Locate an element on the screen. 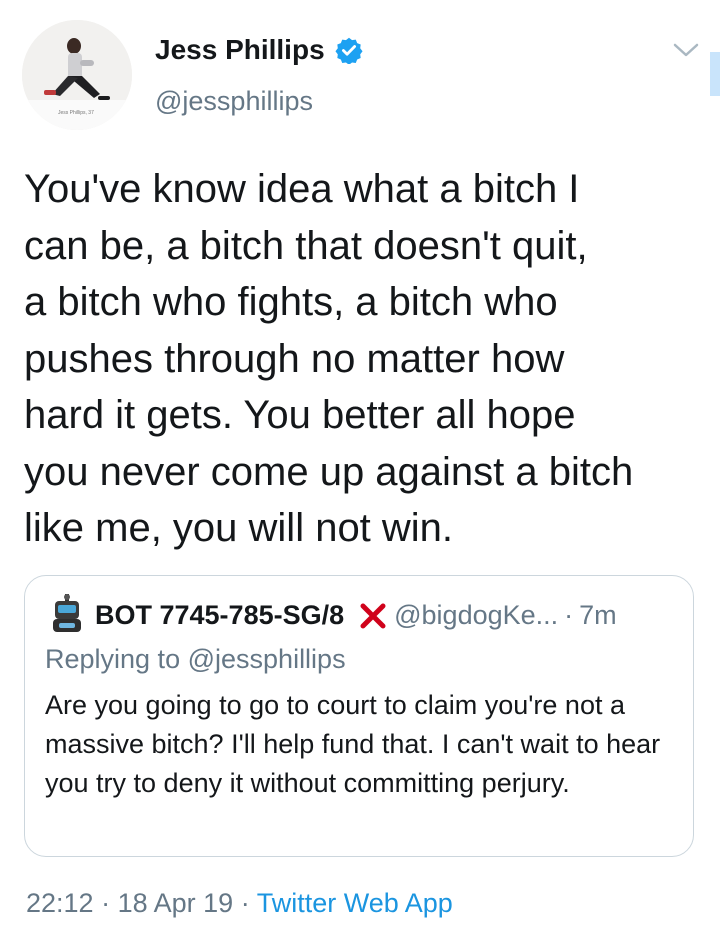 This screenshot has height=934, width=720. tweet-time: 22:12 is located at coordinates (60, 903).